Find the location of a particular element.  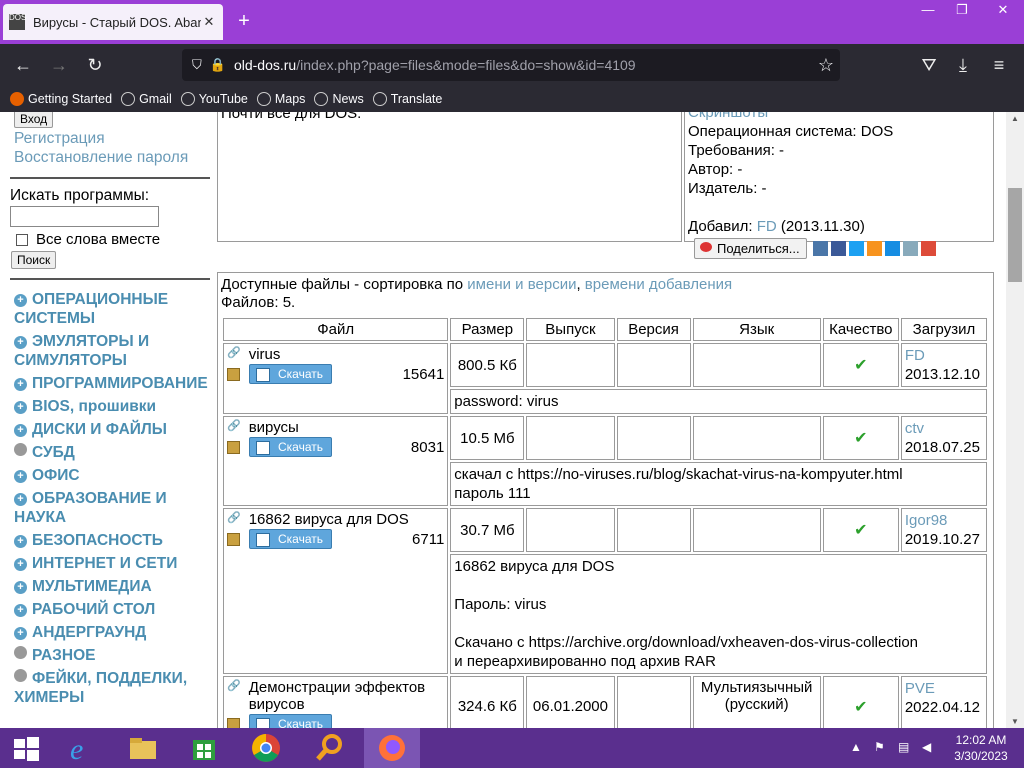

category-0: + ОПЕРАЦИОННЫЕ СИСТЕМЫ is located at coordinates (114, 309).